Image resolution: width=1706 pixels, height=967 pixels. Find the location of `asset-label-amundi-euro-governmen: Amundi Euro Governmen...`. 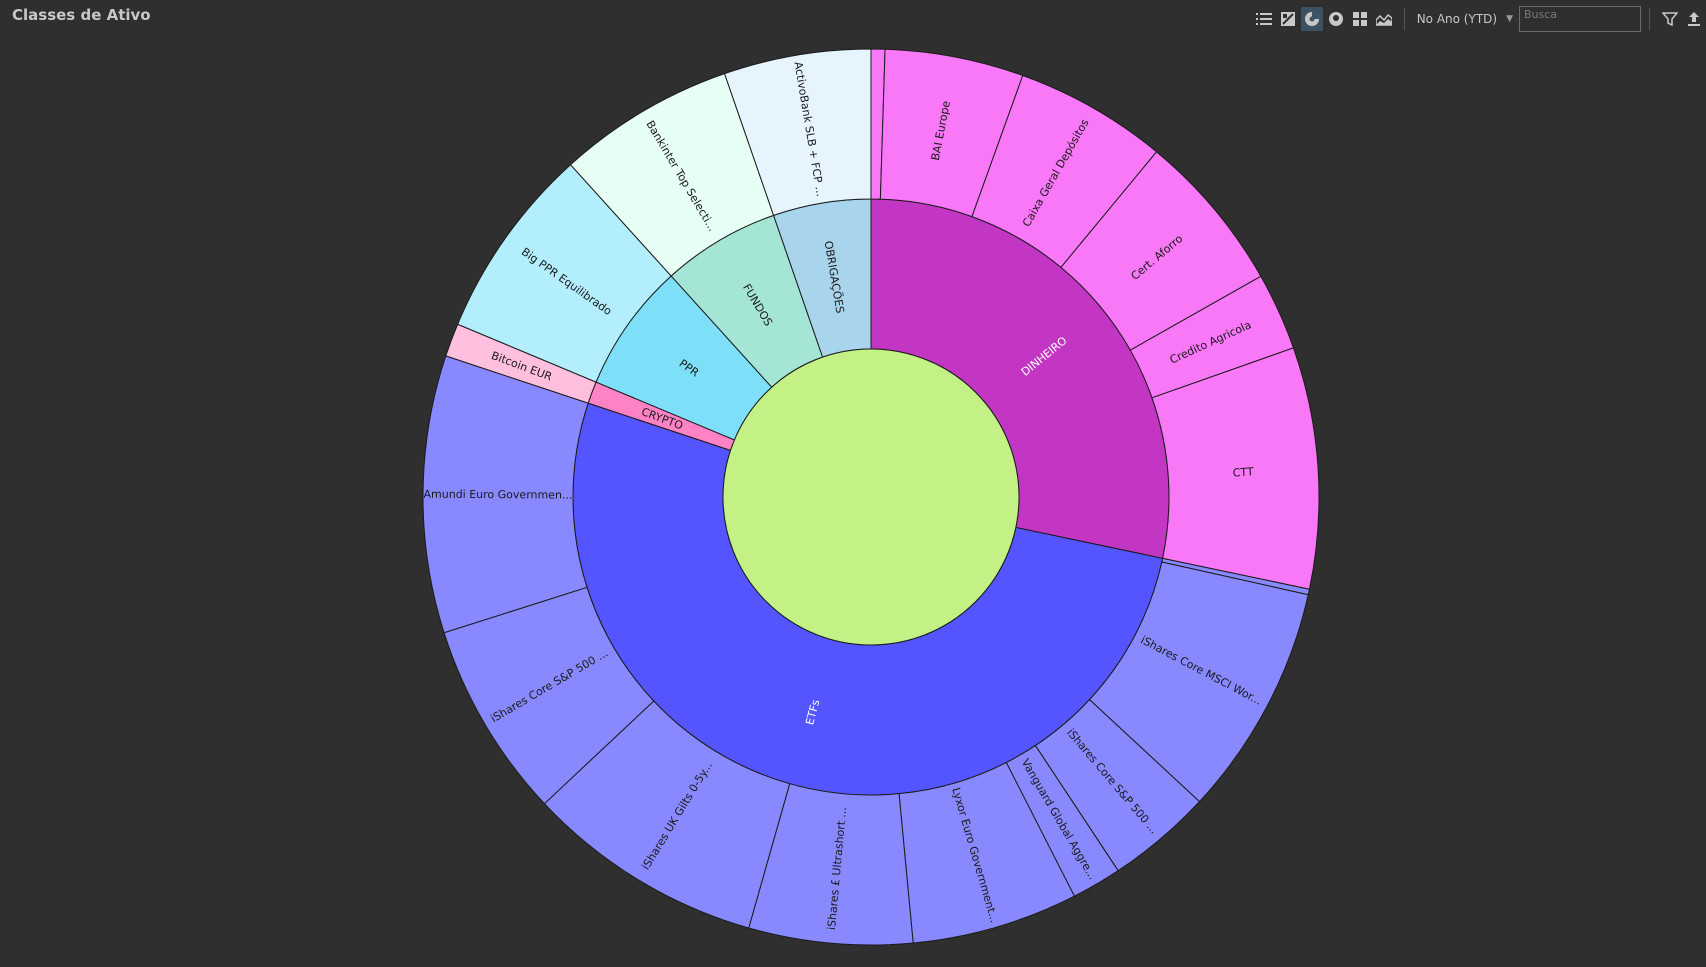

asset-label-amundi-euro-governmen: Amundi Euro Governmen... is located at coordinates (497, 495).